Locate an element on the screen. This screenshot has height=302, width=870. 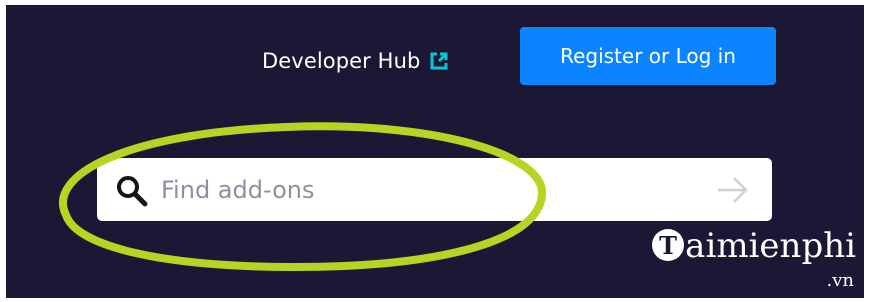
arrow-right-icon is located at coordinates (733, 190).